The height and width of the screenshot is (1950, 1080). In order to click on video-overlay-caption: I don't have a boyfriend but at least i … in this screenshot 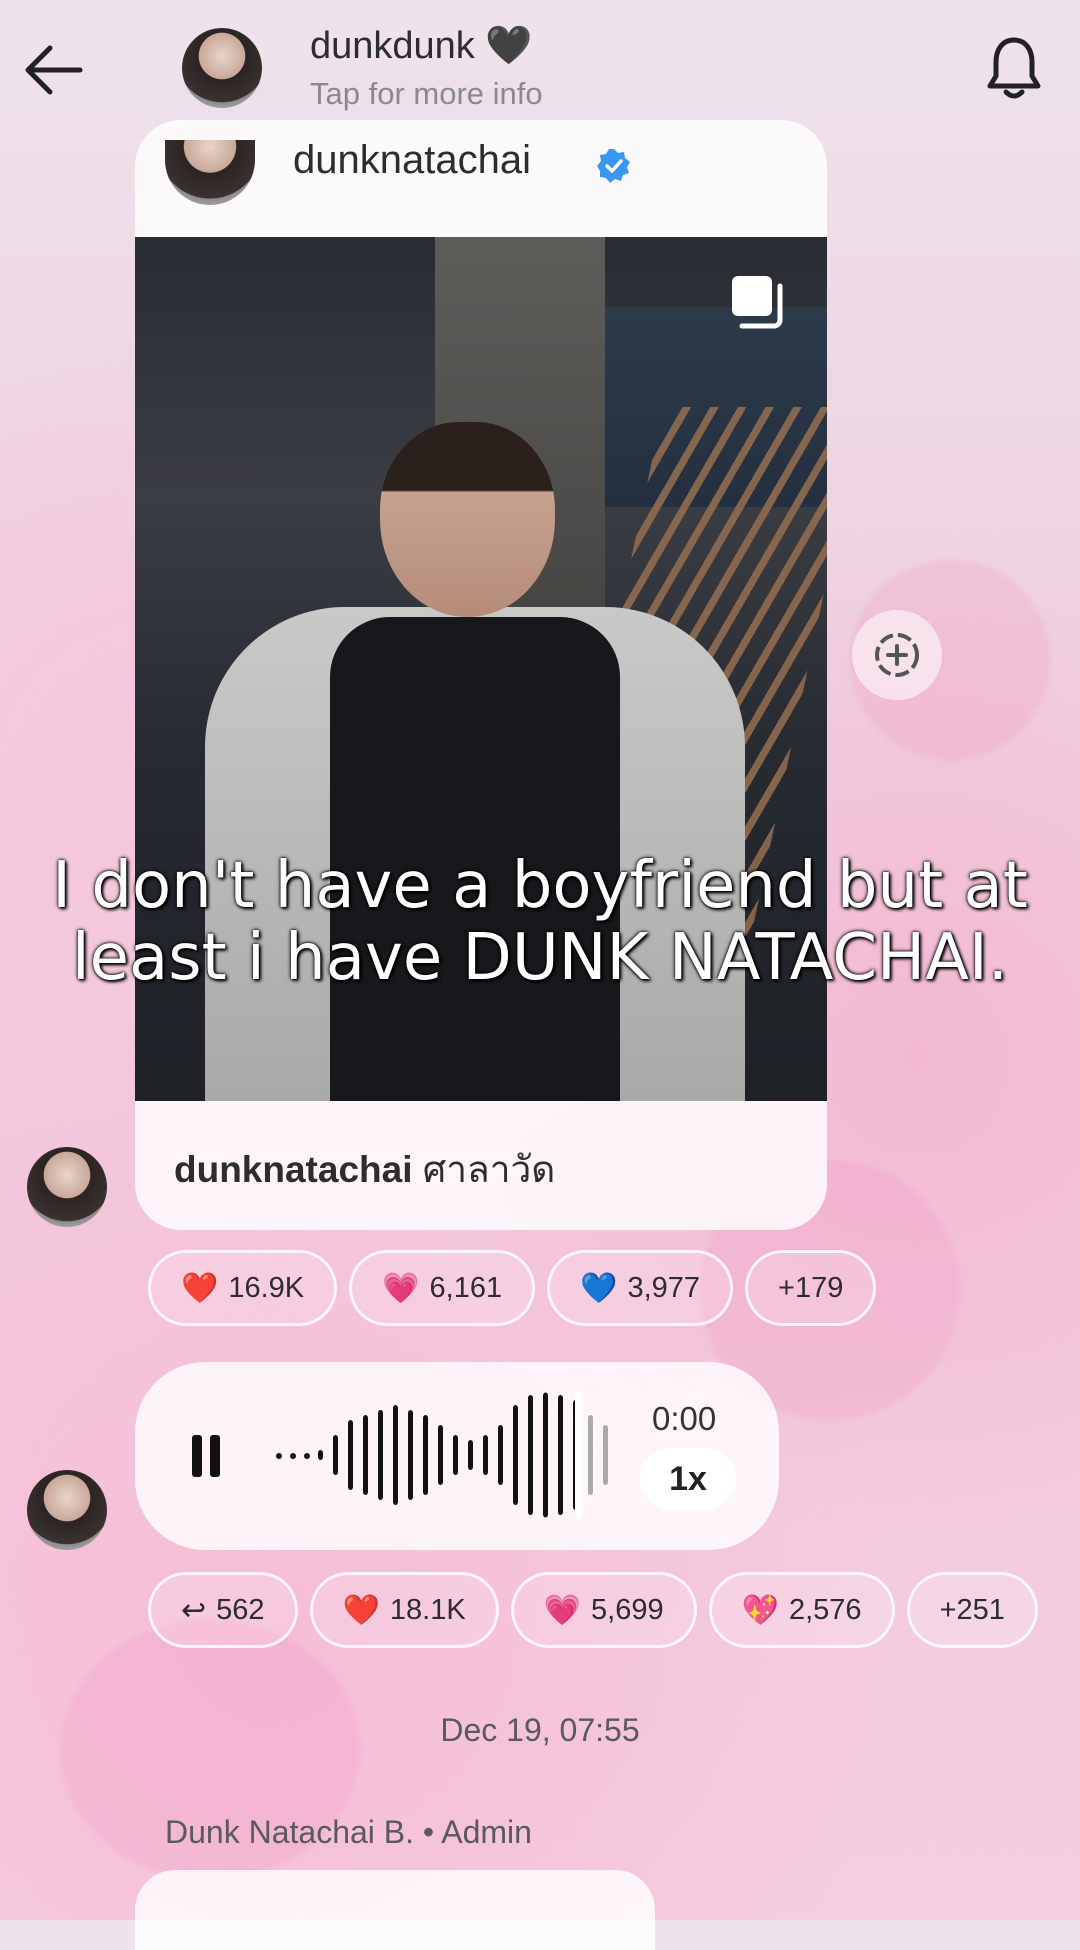, I will do `click(540, 922)`.